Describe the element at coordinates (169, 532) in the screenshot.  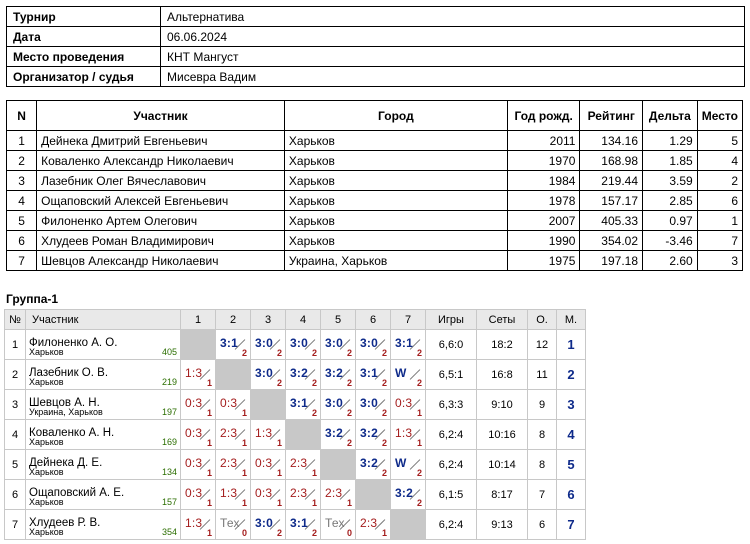
I see `player-rating: 354` at that location.